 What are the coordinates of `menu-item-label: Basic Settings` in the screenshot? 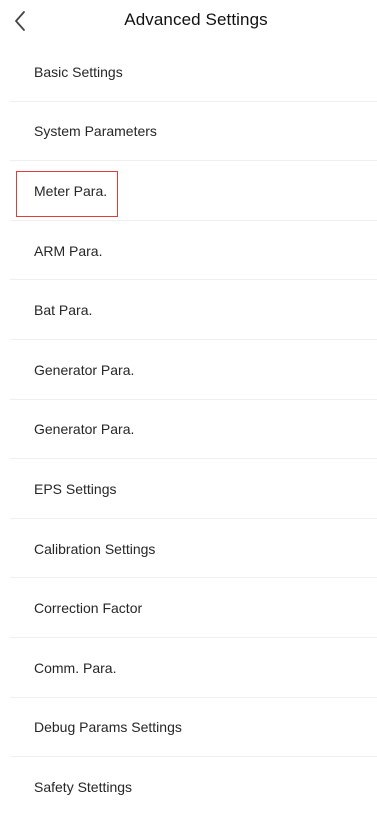 It's located at (78, 71).